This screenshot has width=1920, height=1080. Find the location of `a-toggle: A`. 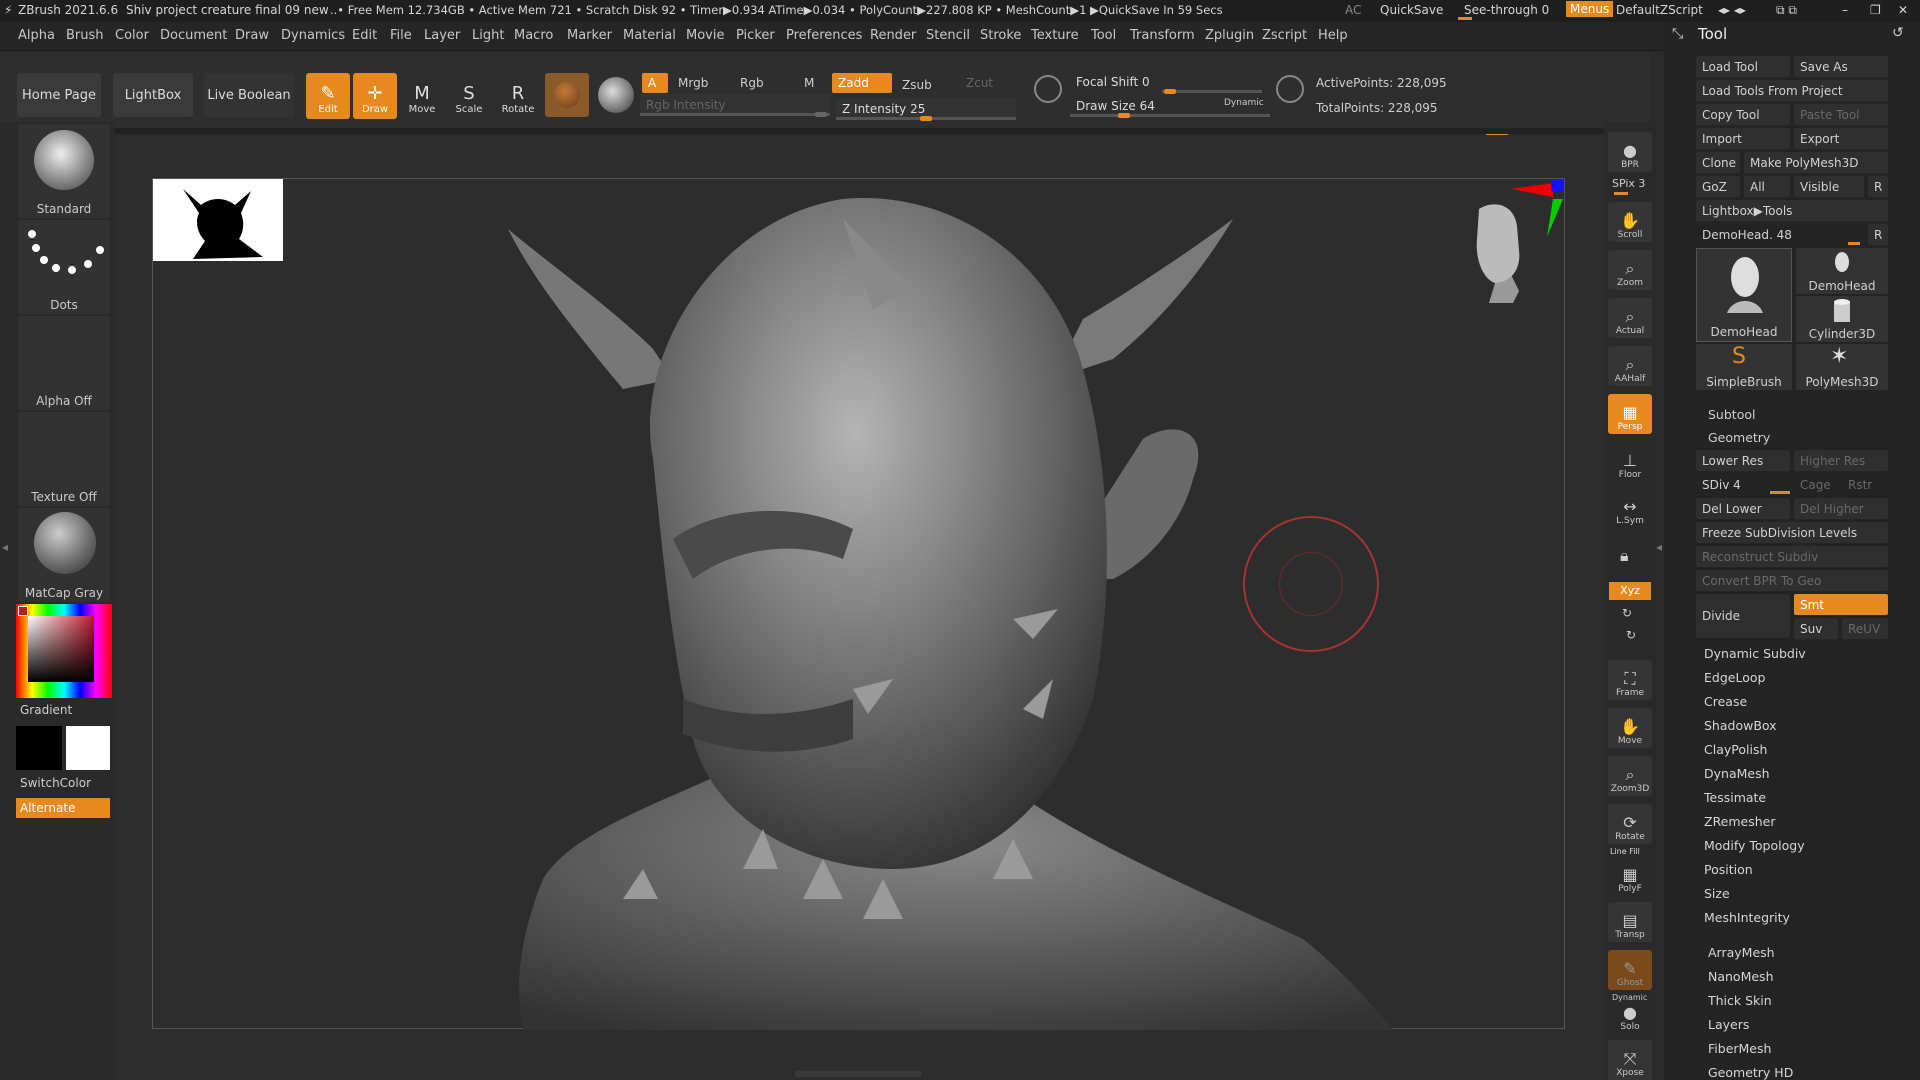

a-toggle: A is located at coordinates (655, 83).